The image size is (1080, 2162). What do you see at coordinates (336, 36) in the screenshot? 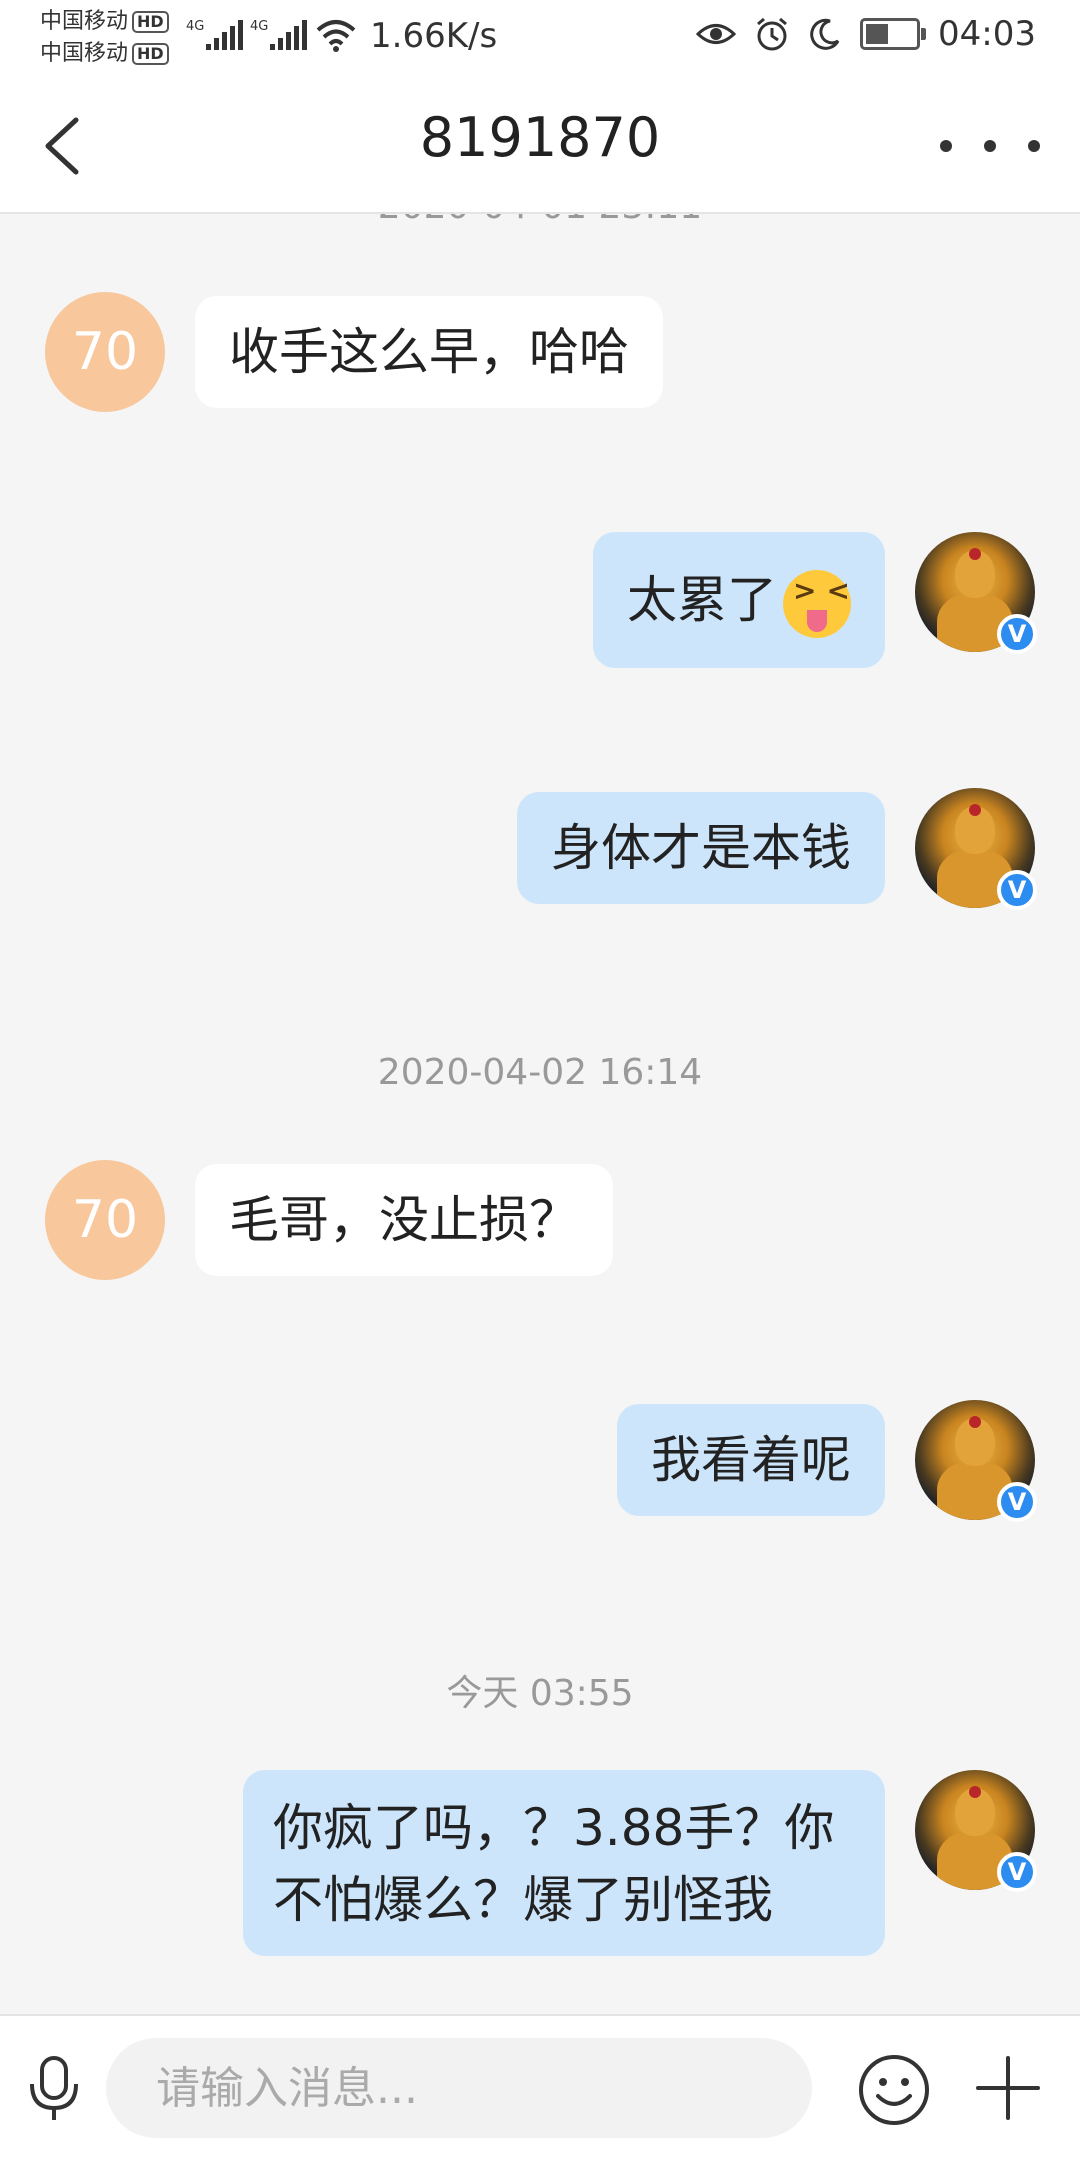
I see `wifi-icon` at bounding box center [336, 36].